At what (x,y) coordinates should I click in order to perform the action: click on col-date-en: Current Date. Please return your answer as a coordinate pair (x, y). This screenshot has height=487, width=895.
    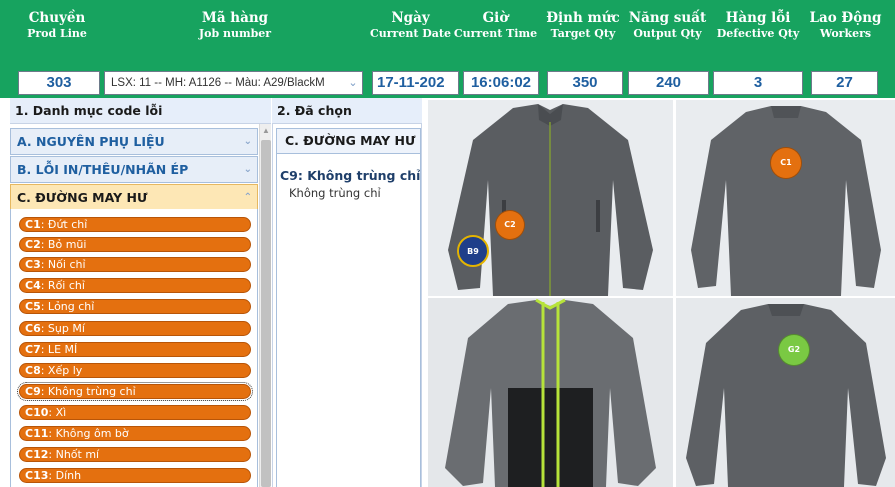
    Looking at the image, I should click on (410, 33).